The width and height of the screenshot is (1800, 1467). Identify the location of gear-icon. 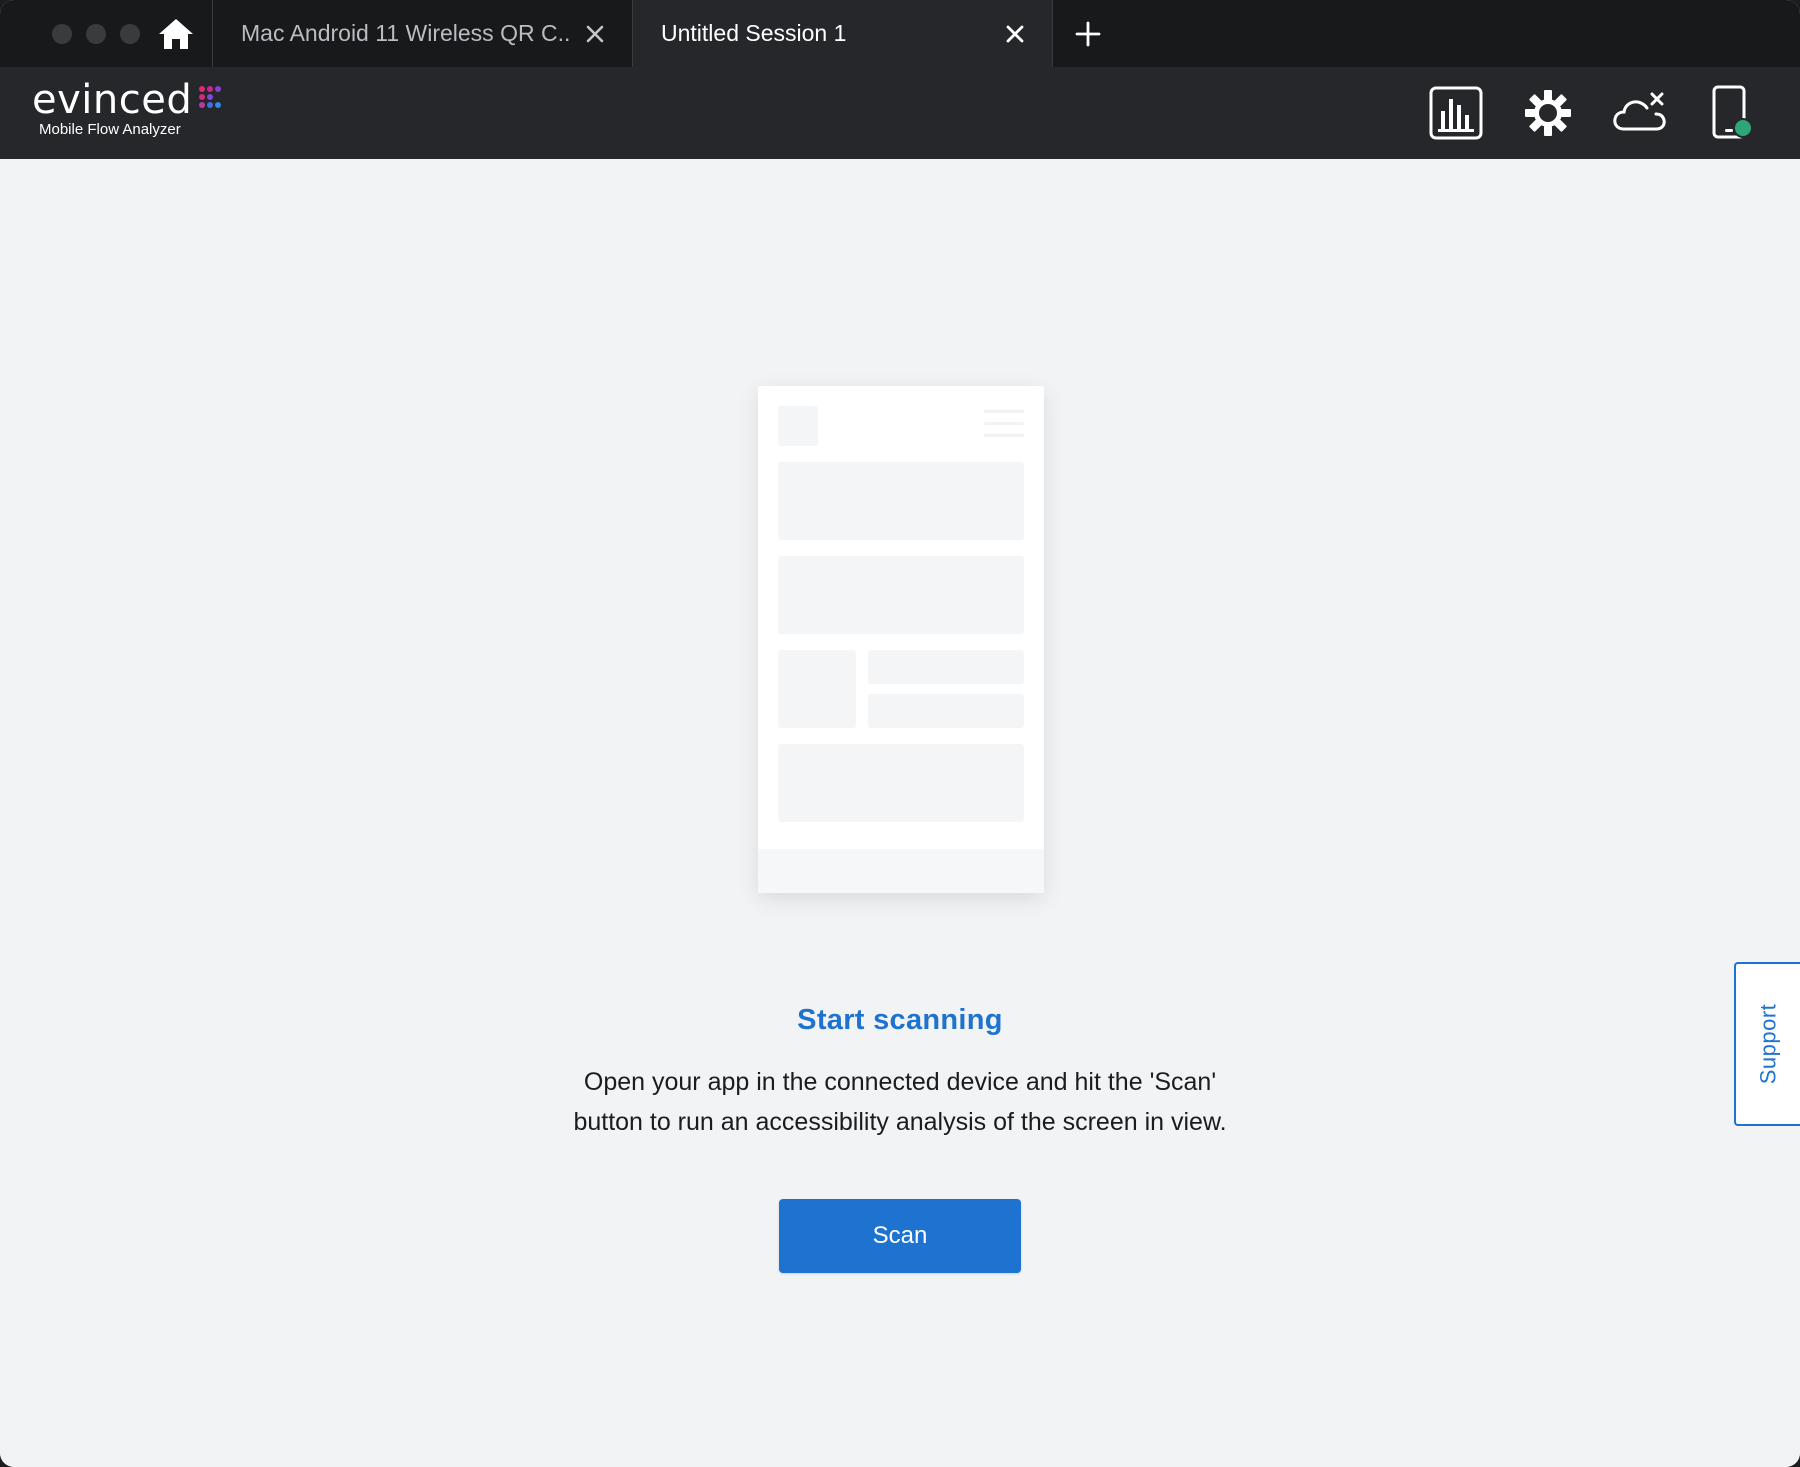
(1548, 113).